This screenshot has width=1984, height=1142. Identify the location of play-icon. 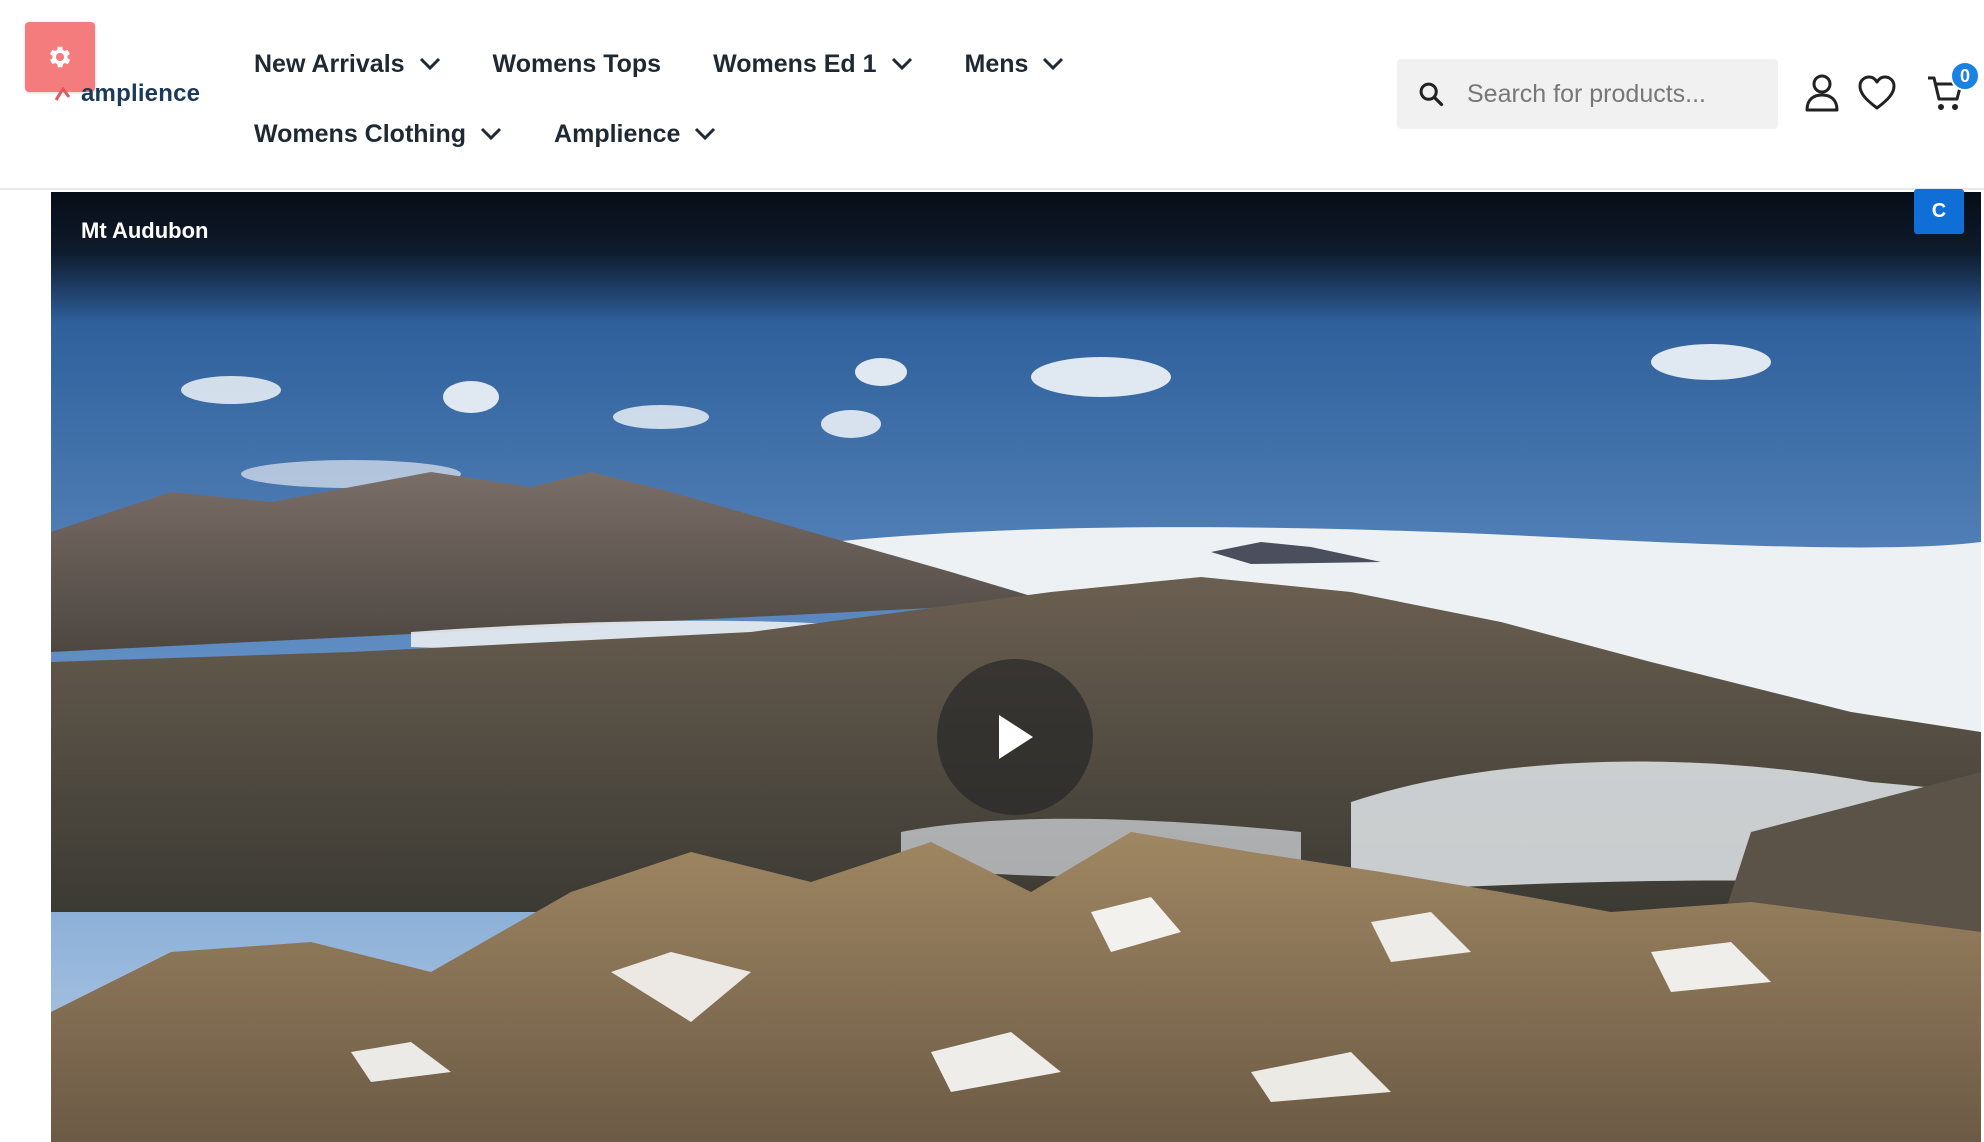
(1016, 737).